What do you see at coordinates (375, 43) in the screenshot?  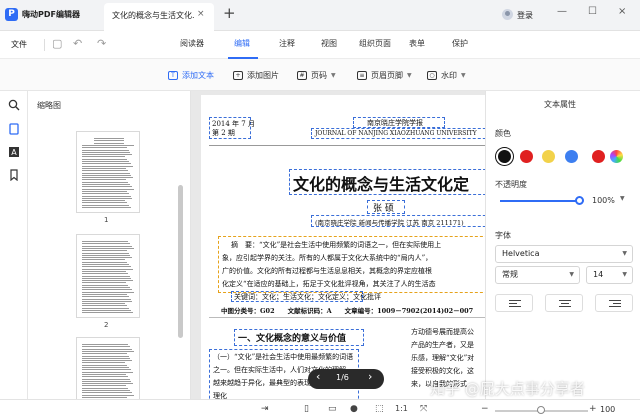 I see `tab-organize-pages: 组织页面` at bounding box center [375, 43].